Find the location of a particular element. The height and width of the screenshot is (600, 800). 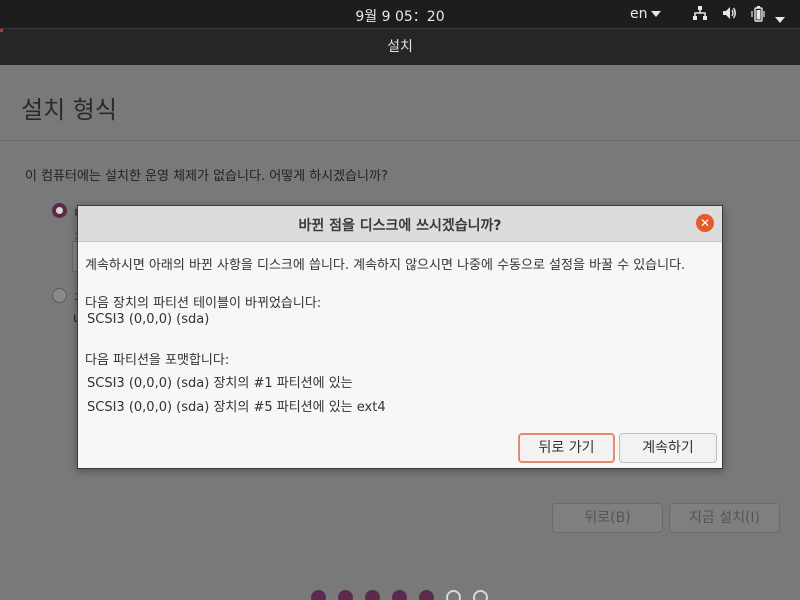

close-icon: ✕ is located at coordinates (705, 223).